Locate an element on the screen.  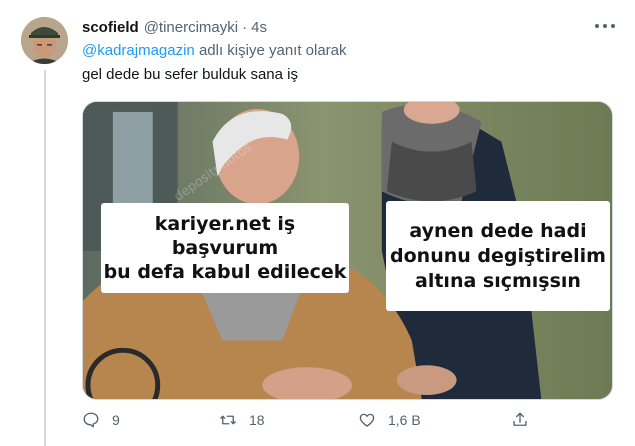
more-options-button is located at coordinates (605, 26).